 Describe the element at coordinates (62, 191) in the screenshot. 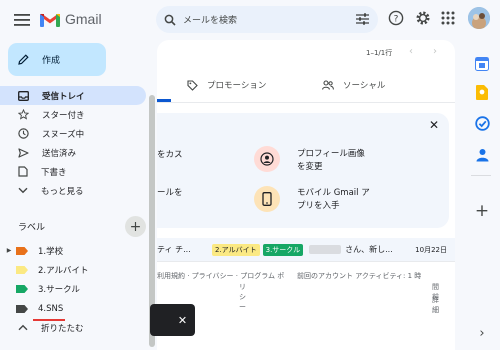

I see `sidebar-item-label: もっと見る` at that location.